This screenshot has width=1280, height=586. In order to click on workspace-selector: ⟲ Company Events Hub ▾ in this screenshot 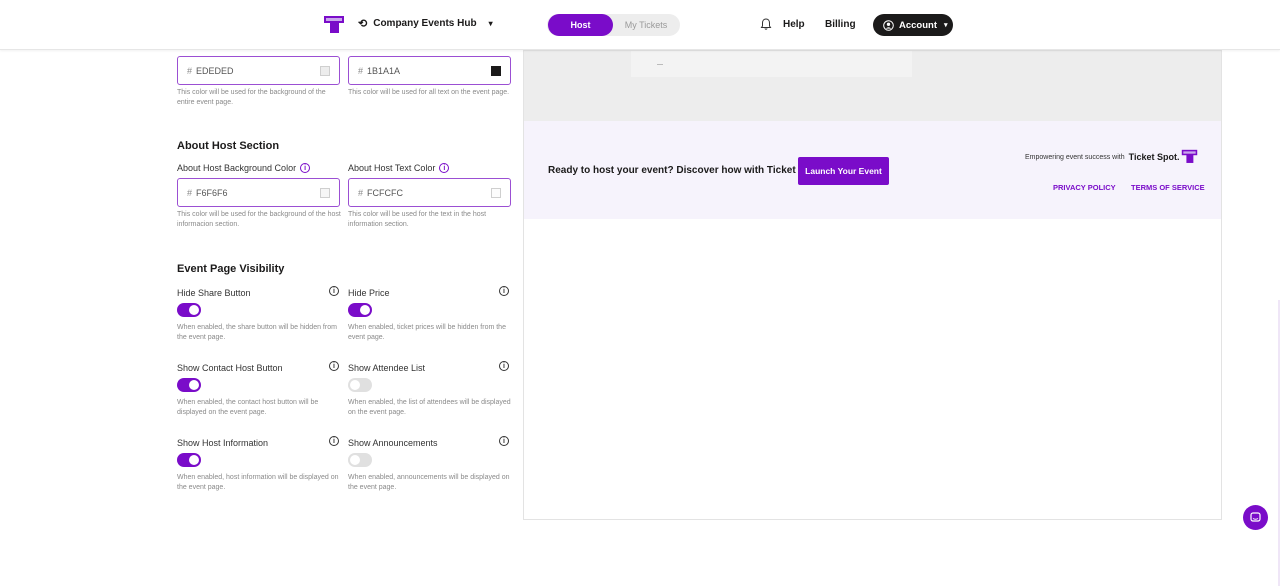, I will do `click(425, 23)`.